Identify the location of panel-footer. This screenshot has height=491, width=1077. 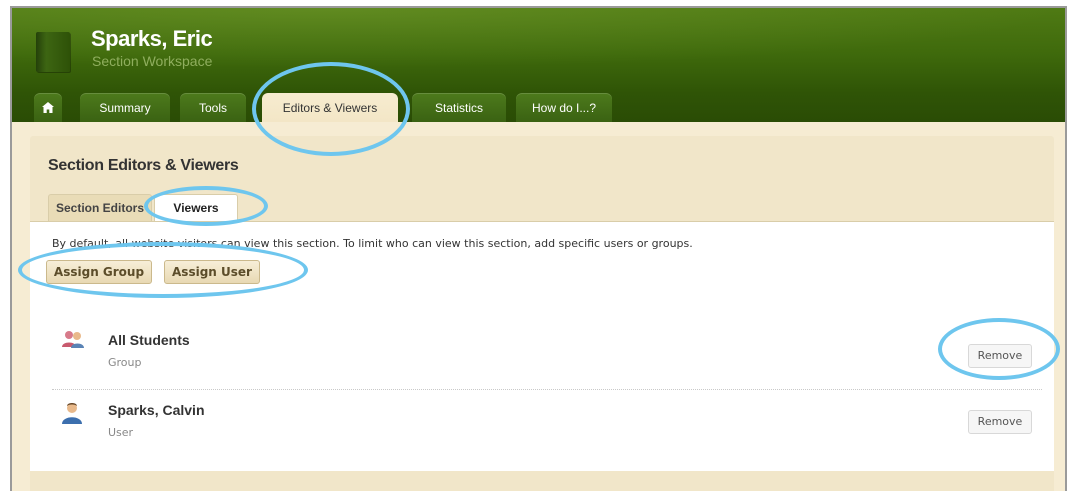
(542, 481).